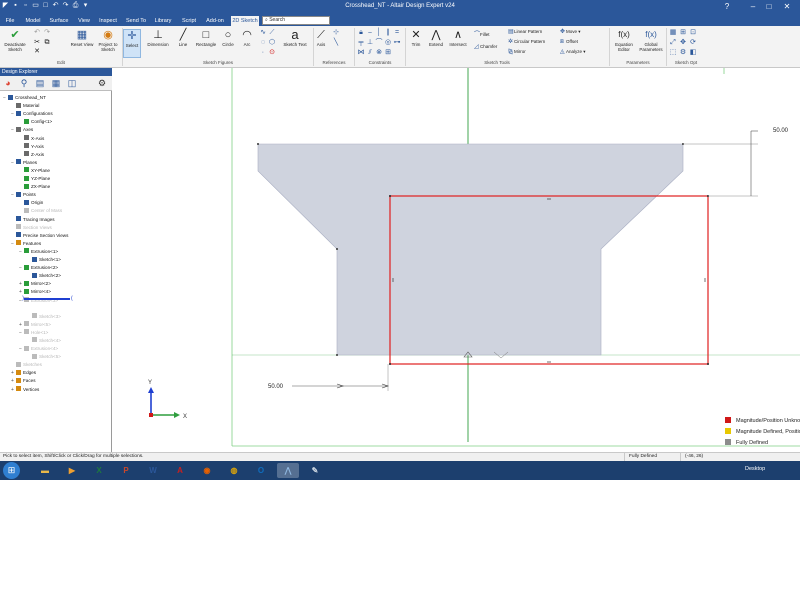 This screenshot has width=800, height=600. I want to click on copy-icon: ⧉, so click(47, 43).